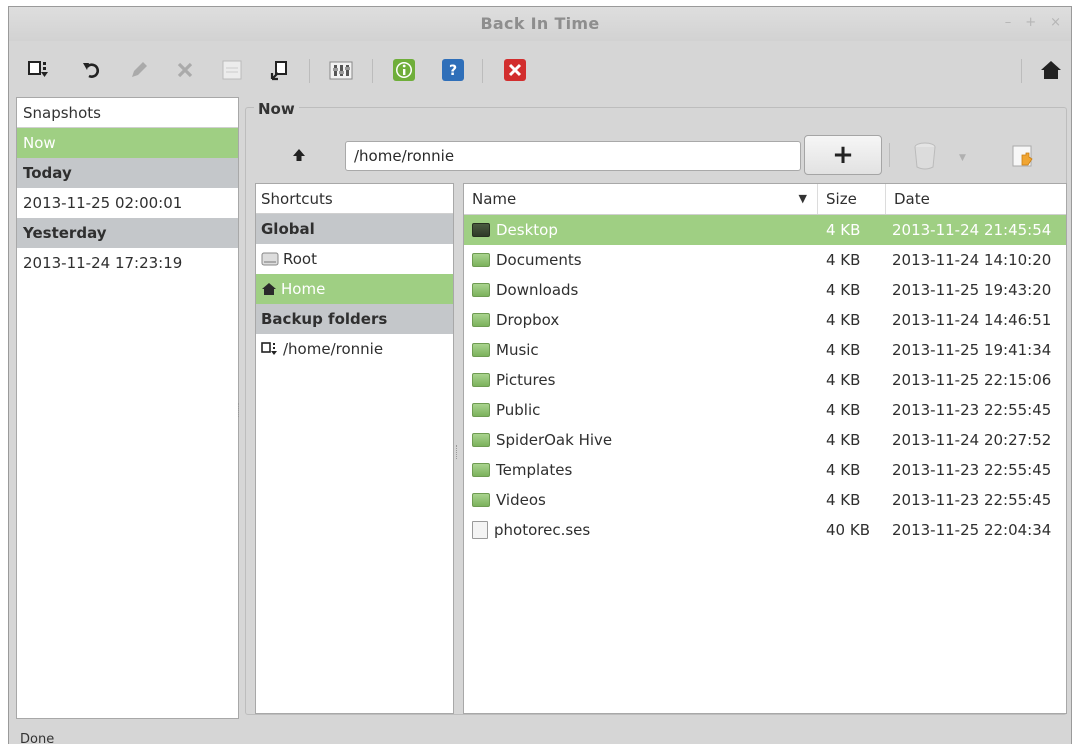 The height and width of the screenshot is (744, 1075). What do you see at coordinates (279, 70) in the screenshot?
I see `restore-icon` at bounding box center [279, 70].